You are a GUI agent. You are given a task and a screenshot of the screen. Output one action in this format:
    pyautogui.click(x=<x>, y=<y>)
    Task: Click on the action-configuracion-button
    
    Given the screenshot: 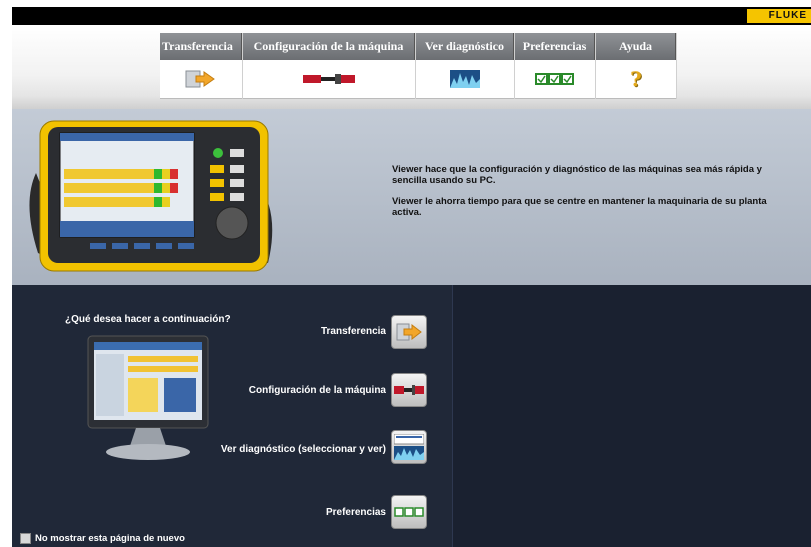 What is the action you would take?
    pyautogui.click(x=409, y=390)
    